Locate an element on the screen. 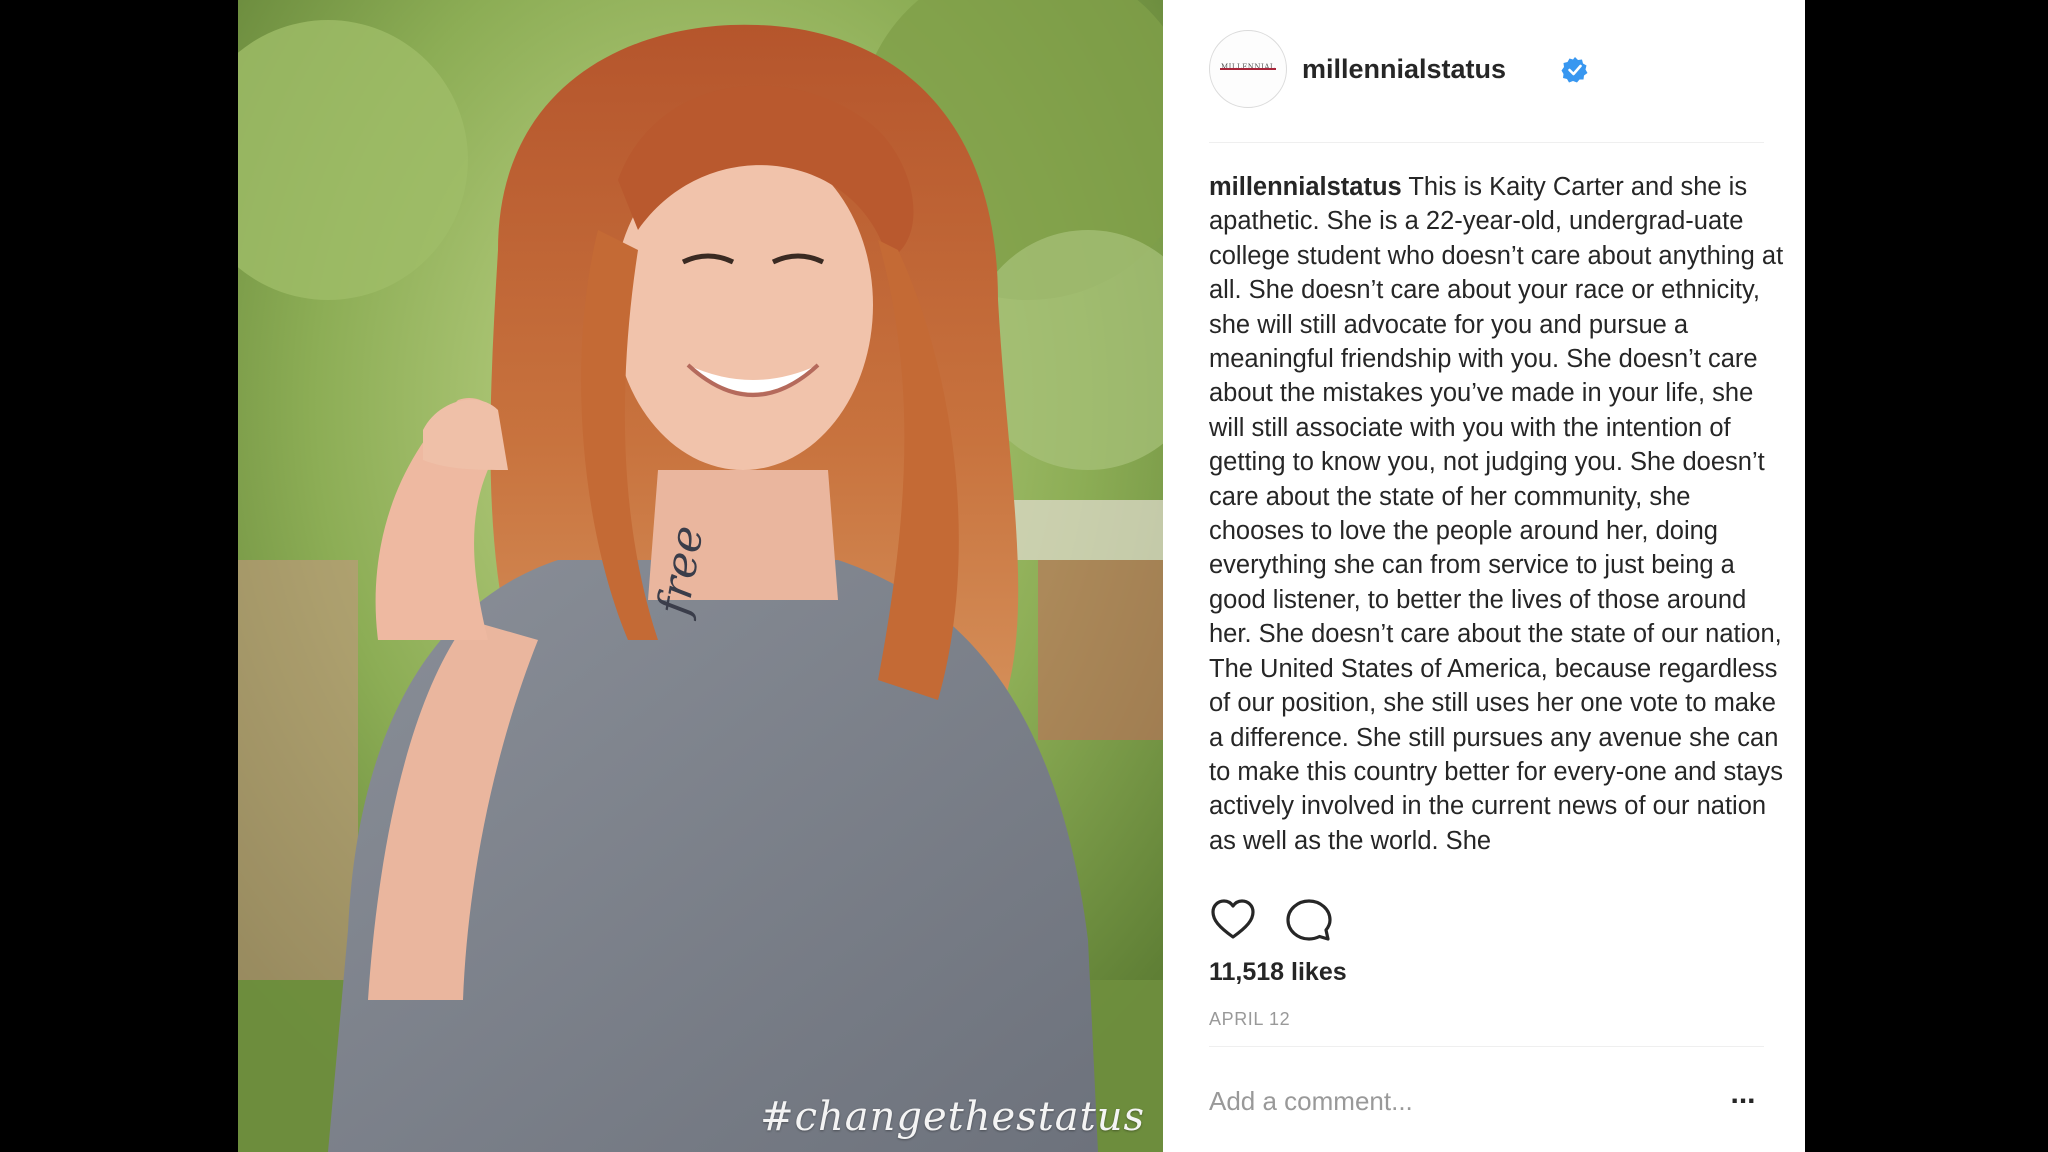  post-actions is located at coordinates (1309, 920).